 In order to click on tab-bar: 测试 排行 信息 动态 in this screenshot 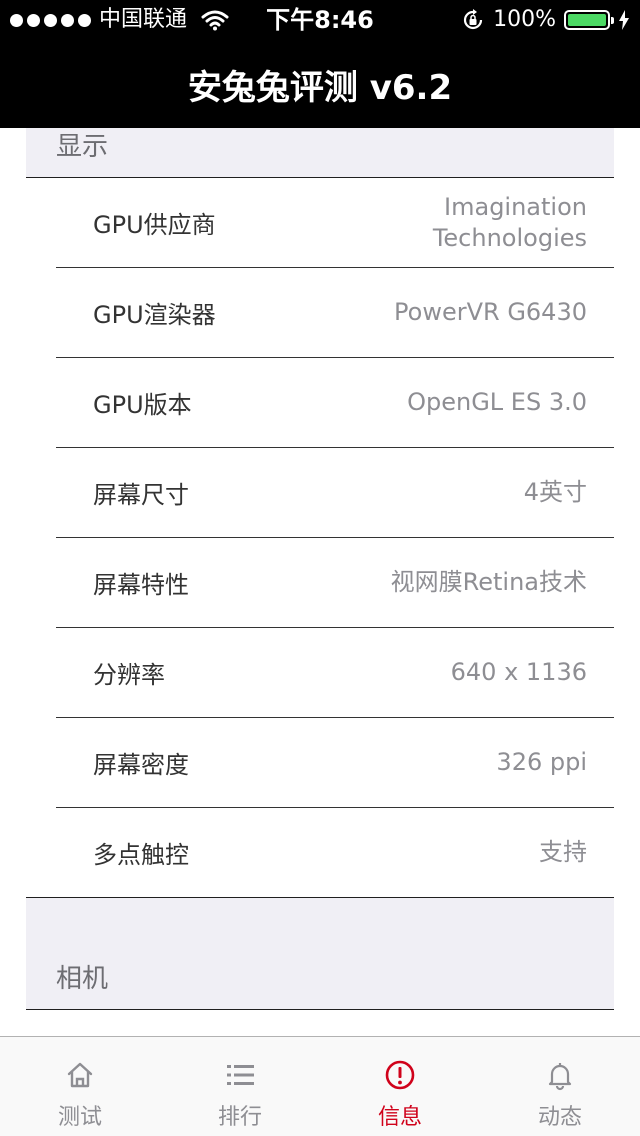, I will do `click(320, 1086)`.